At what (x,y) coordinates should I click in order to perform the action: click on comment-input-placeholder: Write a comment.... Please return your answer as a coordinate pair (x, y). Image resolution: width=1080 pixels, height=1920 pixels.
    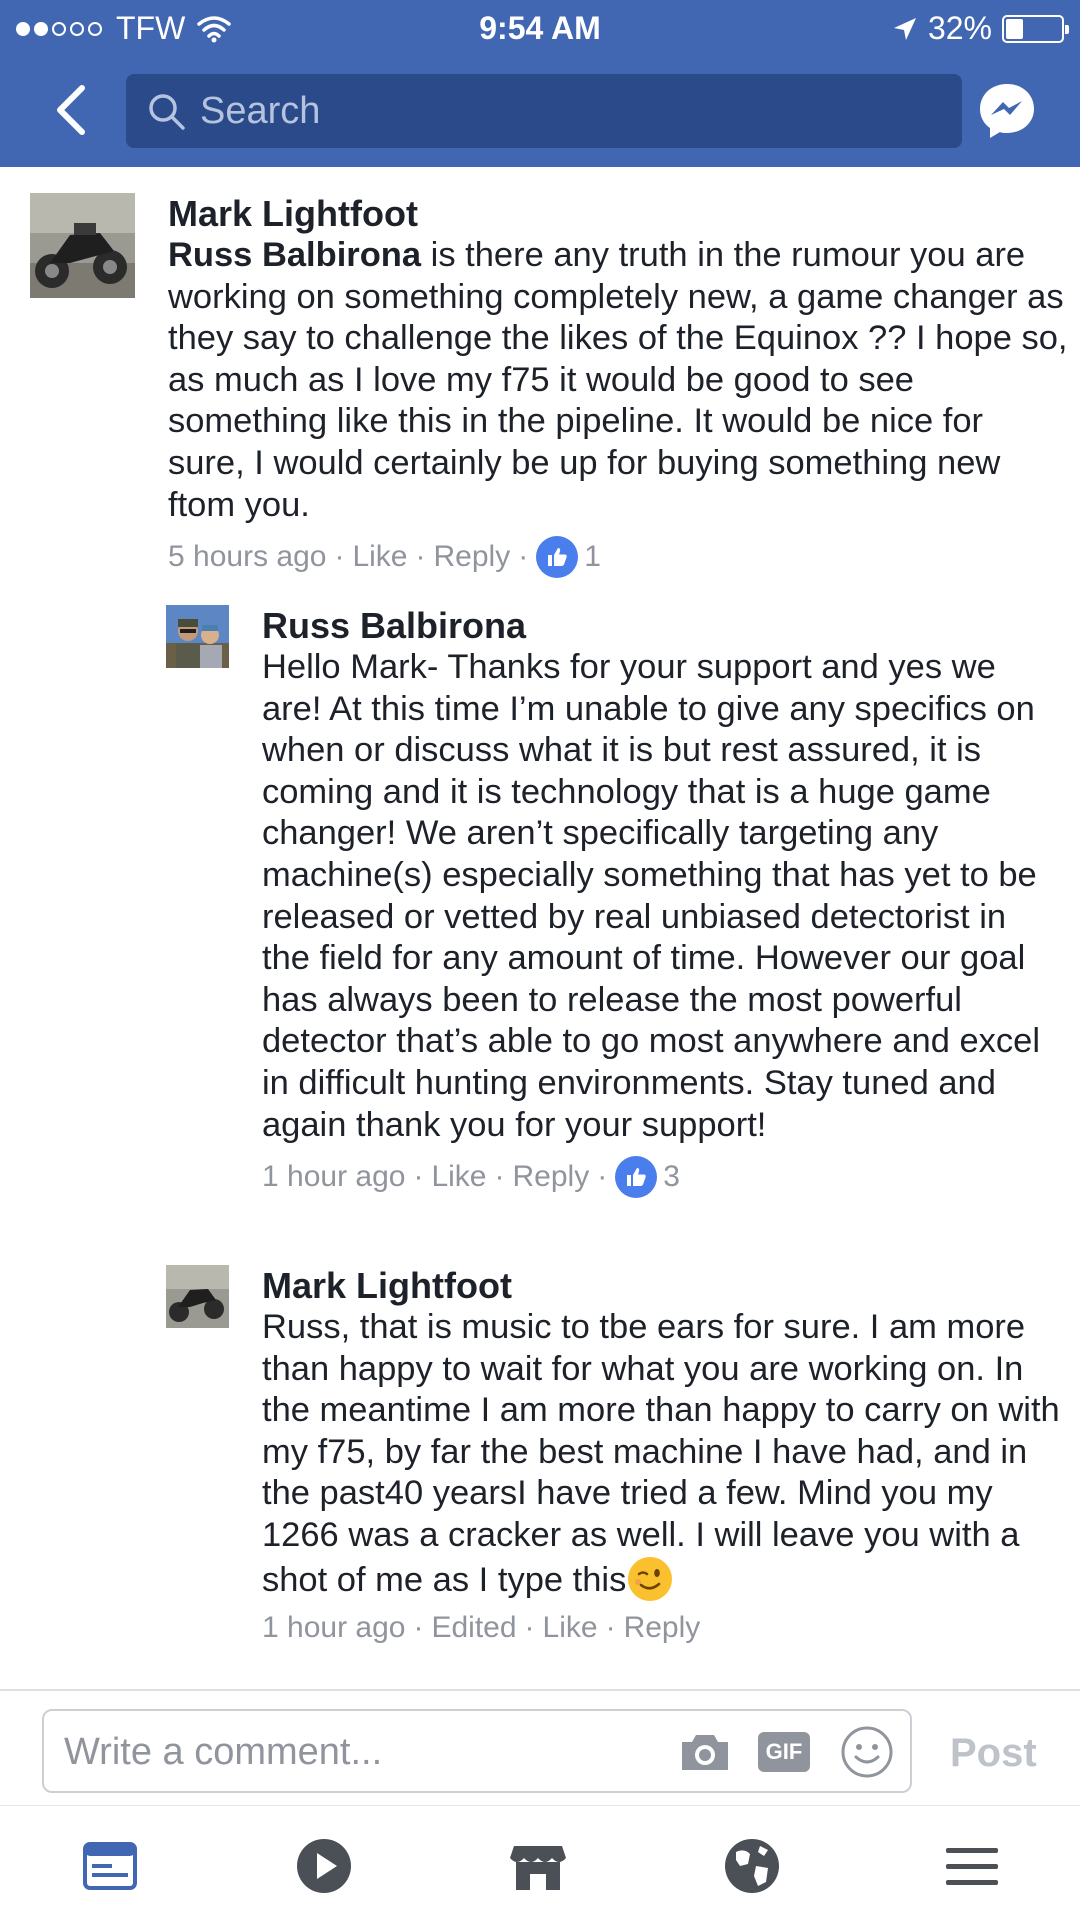
    Looking at the image, I should click on (223, 1752).